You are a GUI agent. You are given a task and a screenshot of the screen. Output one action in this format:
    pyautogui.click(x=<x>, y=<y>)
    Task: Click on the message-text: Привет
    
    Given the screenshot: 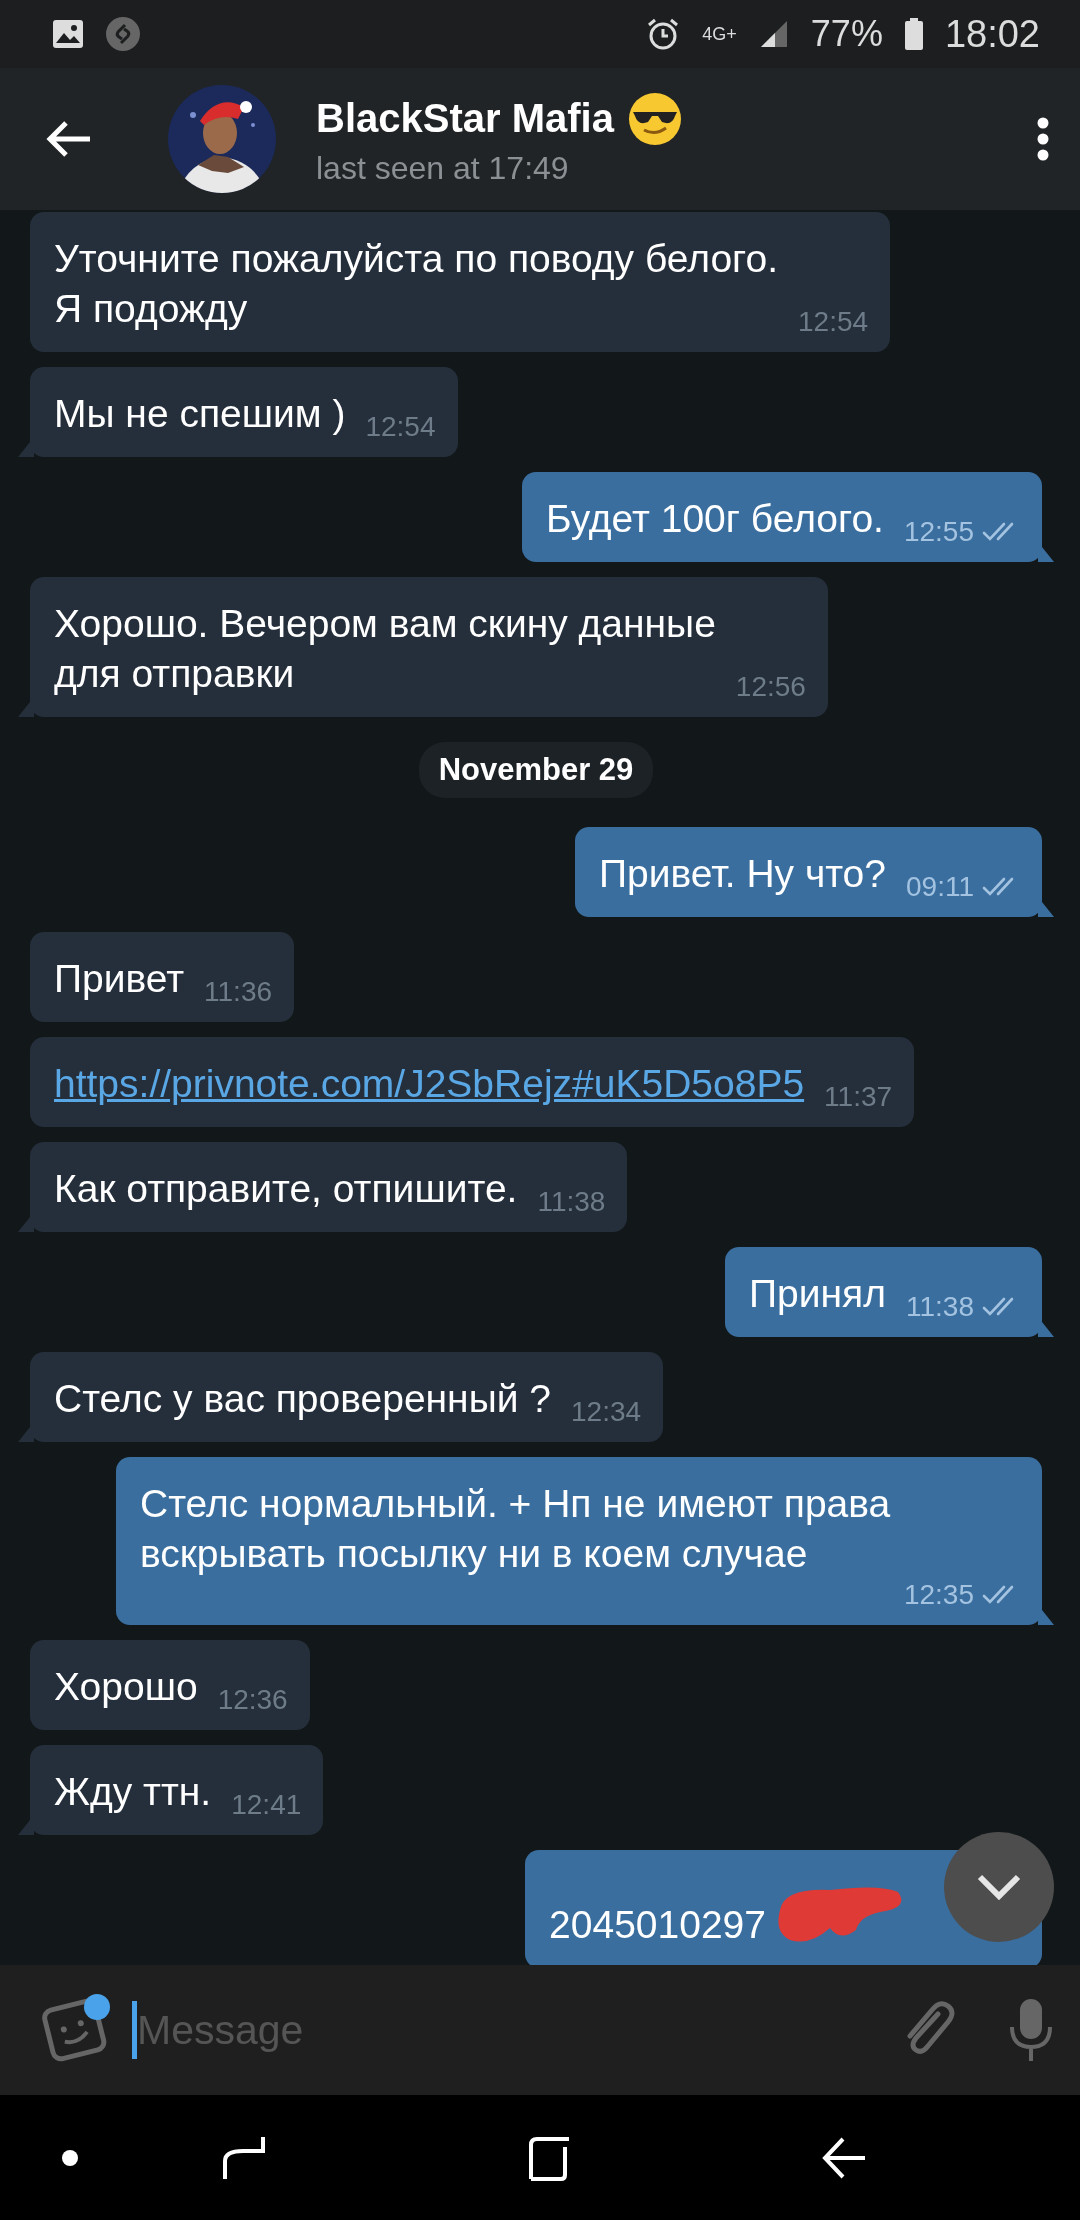 What is the action you would take?
    pyautogui.click(x=119, y=979)
    